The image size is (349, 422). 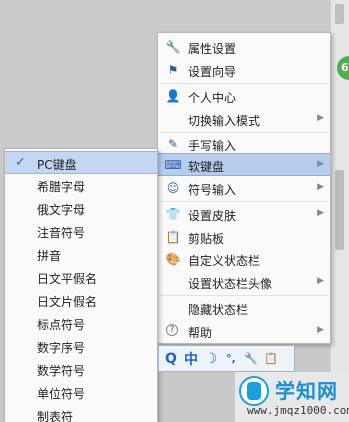 I want to click on menu-item-setup-wizard: ⚑ 设置向导, so click(x=244, y=70).